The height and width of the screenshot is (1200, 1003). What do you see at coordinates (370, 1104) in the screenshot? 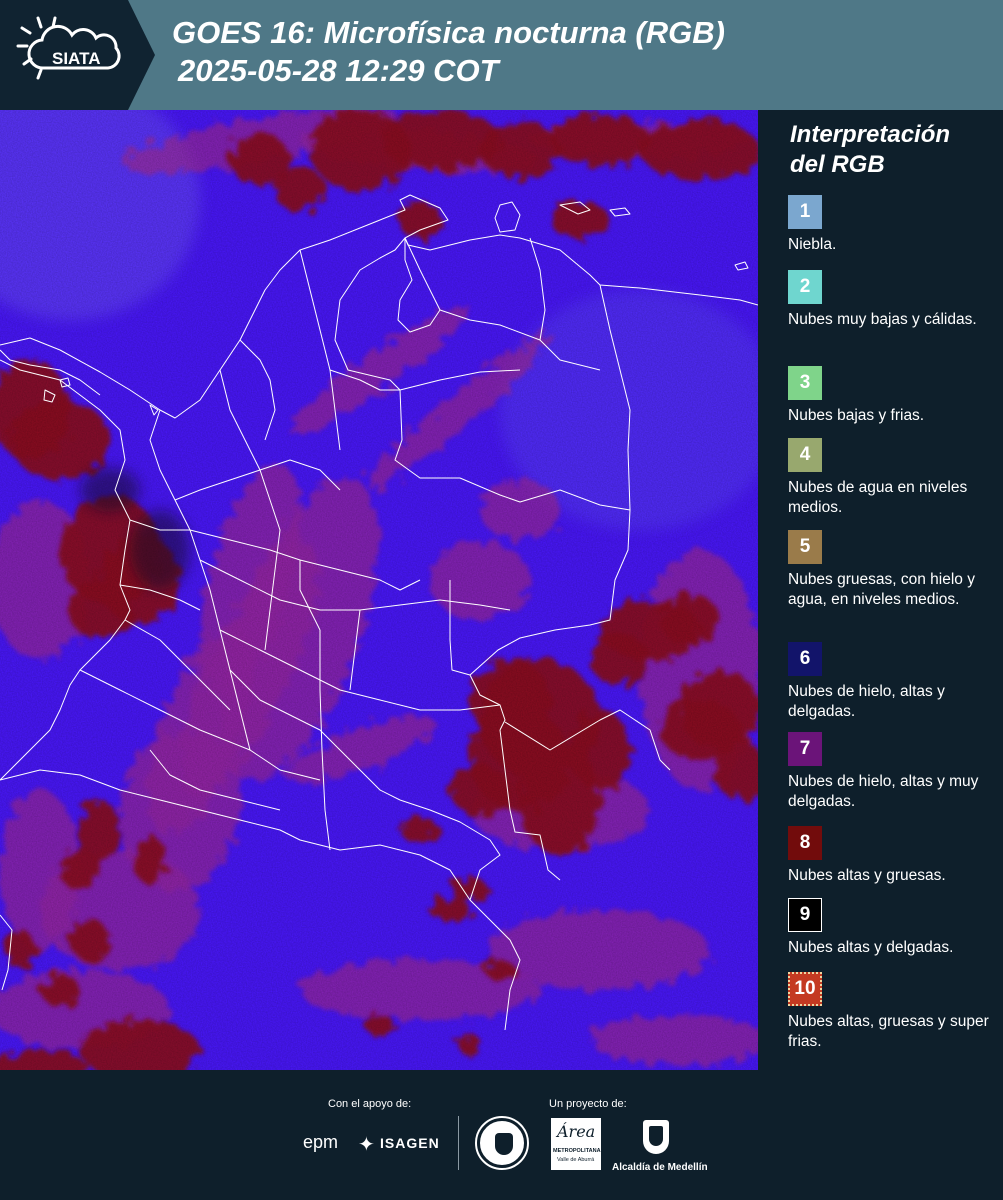
I see `support-label: Con el apoyo de:` at bounding box center [370, 1104].